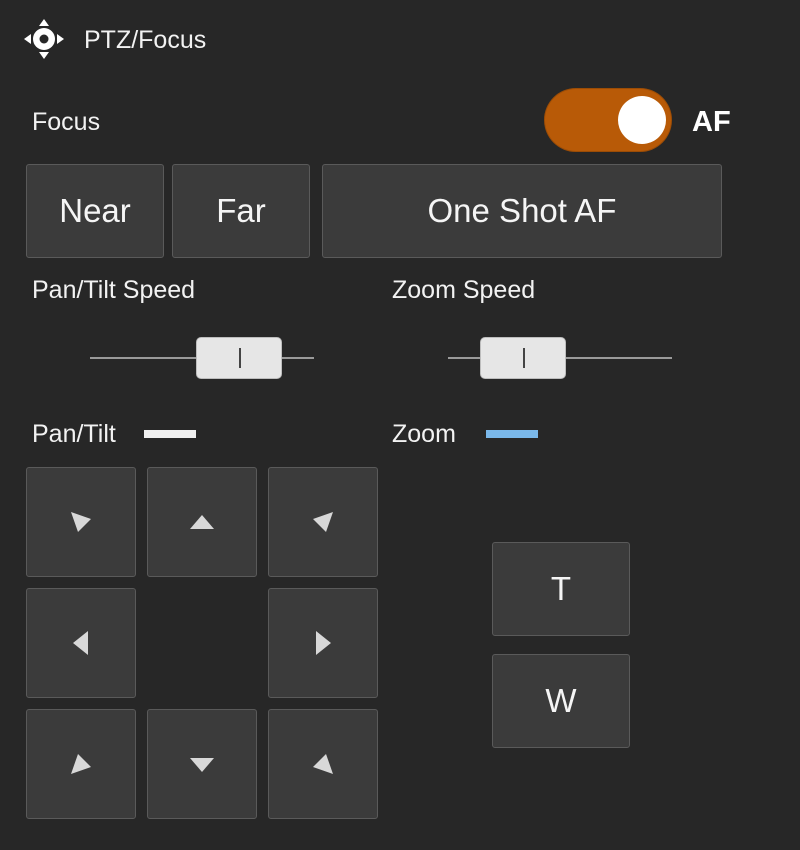 The height and width of the screenshot is (850, 800). What do you see at coordinates (711, 122) in the screenshot?
I see `af-label: AF` at bounding box center [711, 122].